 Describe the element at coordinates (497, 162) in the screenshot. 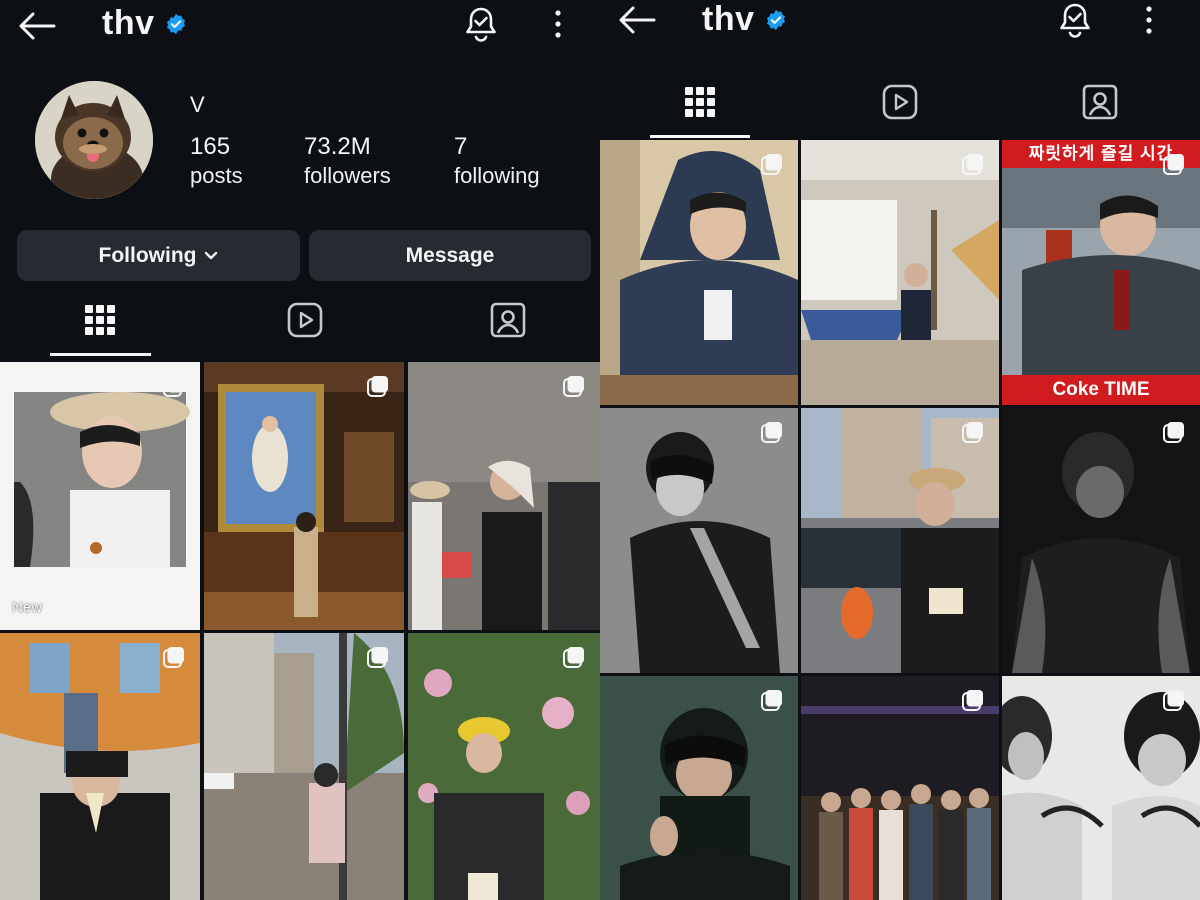

I see `following-stat: 7 following` at that location.